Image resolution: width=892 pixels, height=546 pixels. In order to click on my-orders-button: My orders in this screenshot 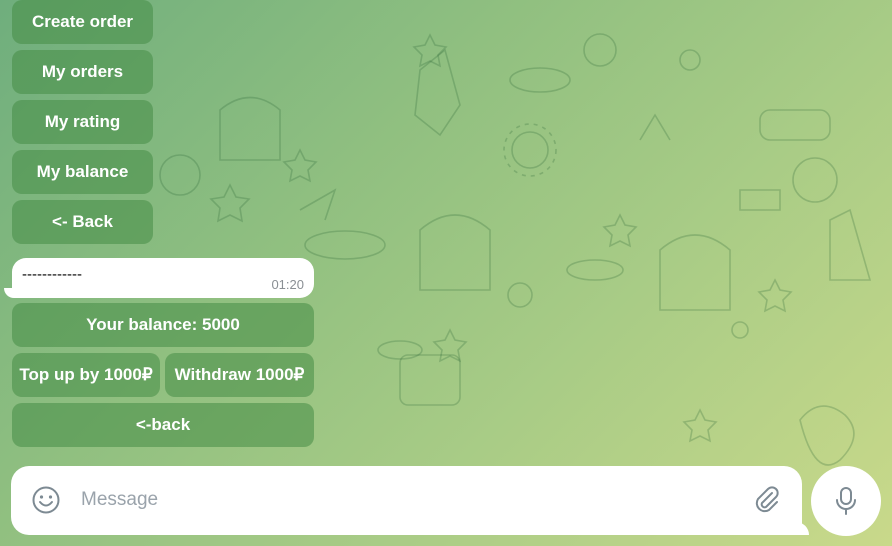, I will do `click(82, 72)`.